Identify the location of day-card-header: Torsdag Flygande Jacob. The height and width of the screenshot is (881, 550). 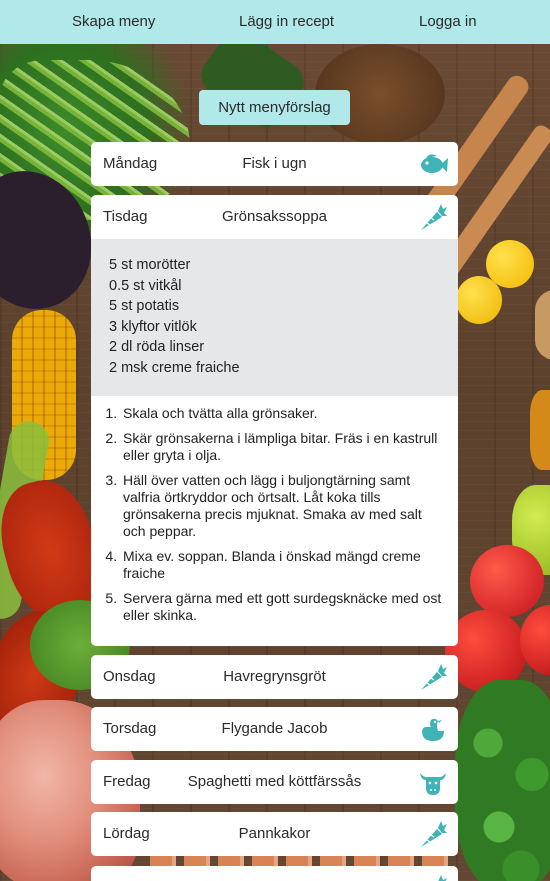
(274, 729).